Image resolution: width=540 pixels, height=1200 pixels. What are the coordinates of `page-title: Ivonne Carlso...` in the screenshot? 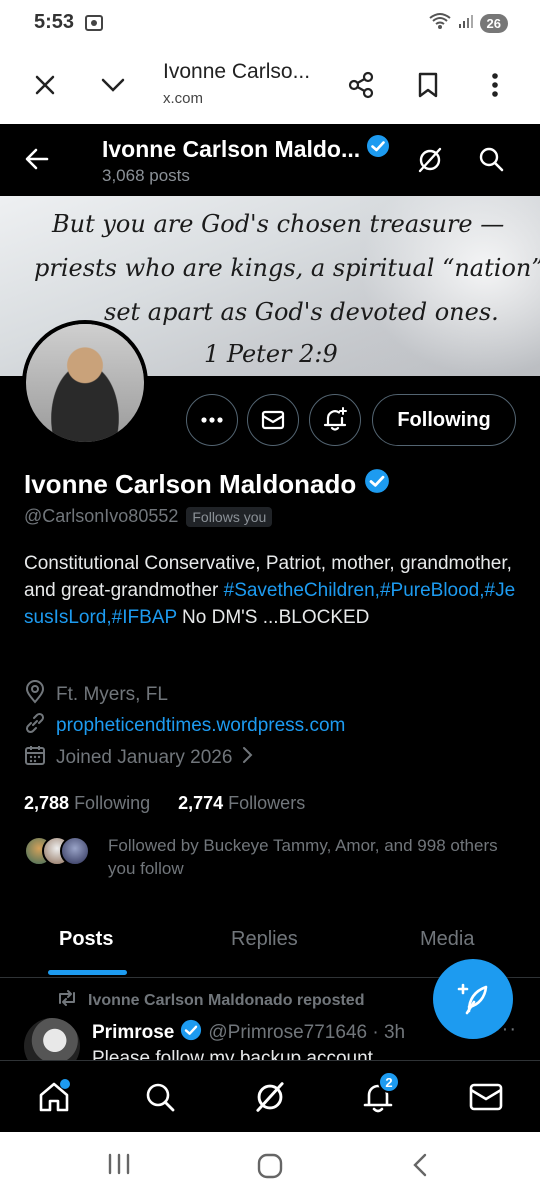 It's located at (237, 71).